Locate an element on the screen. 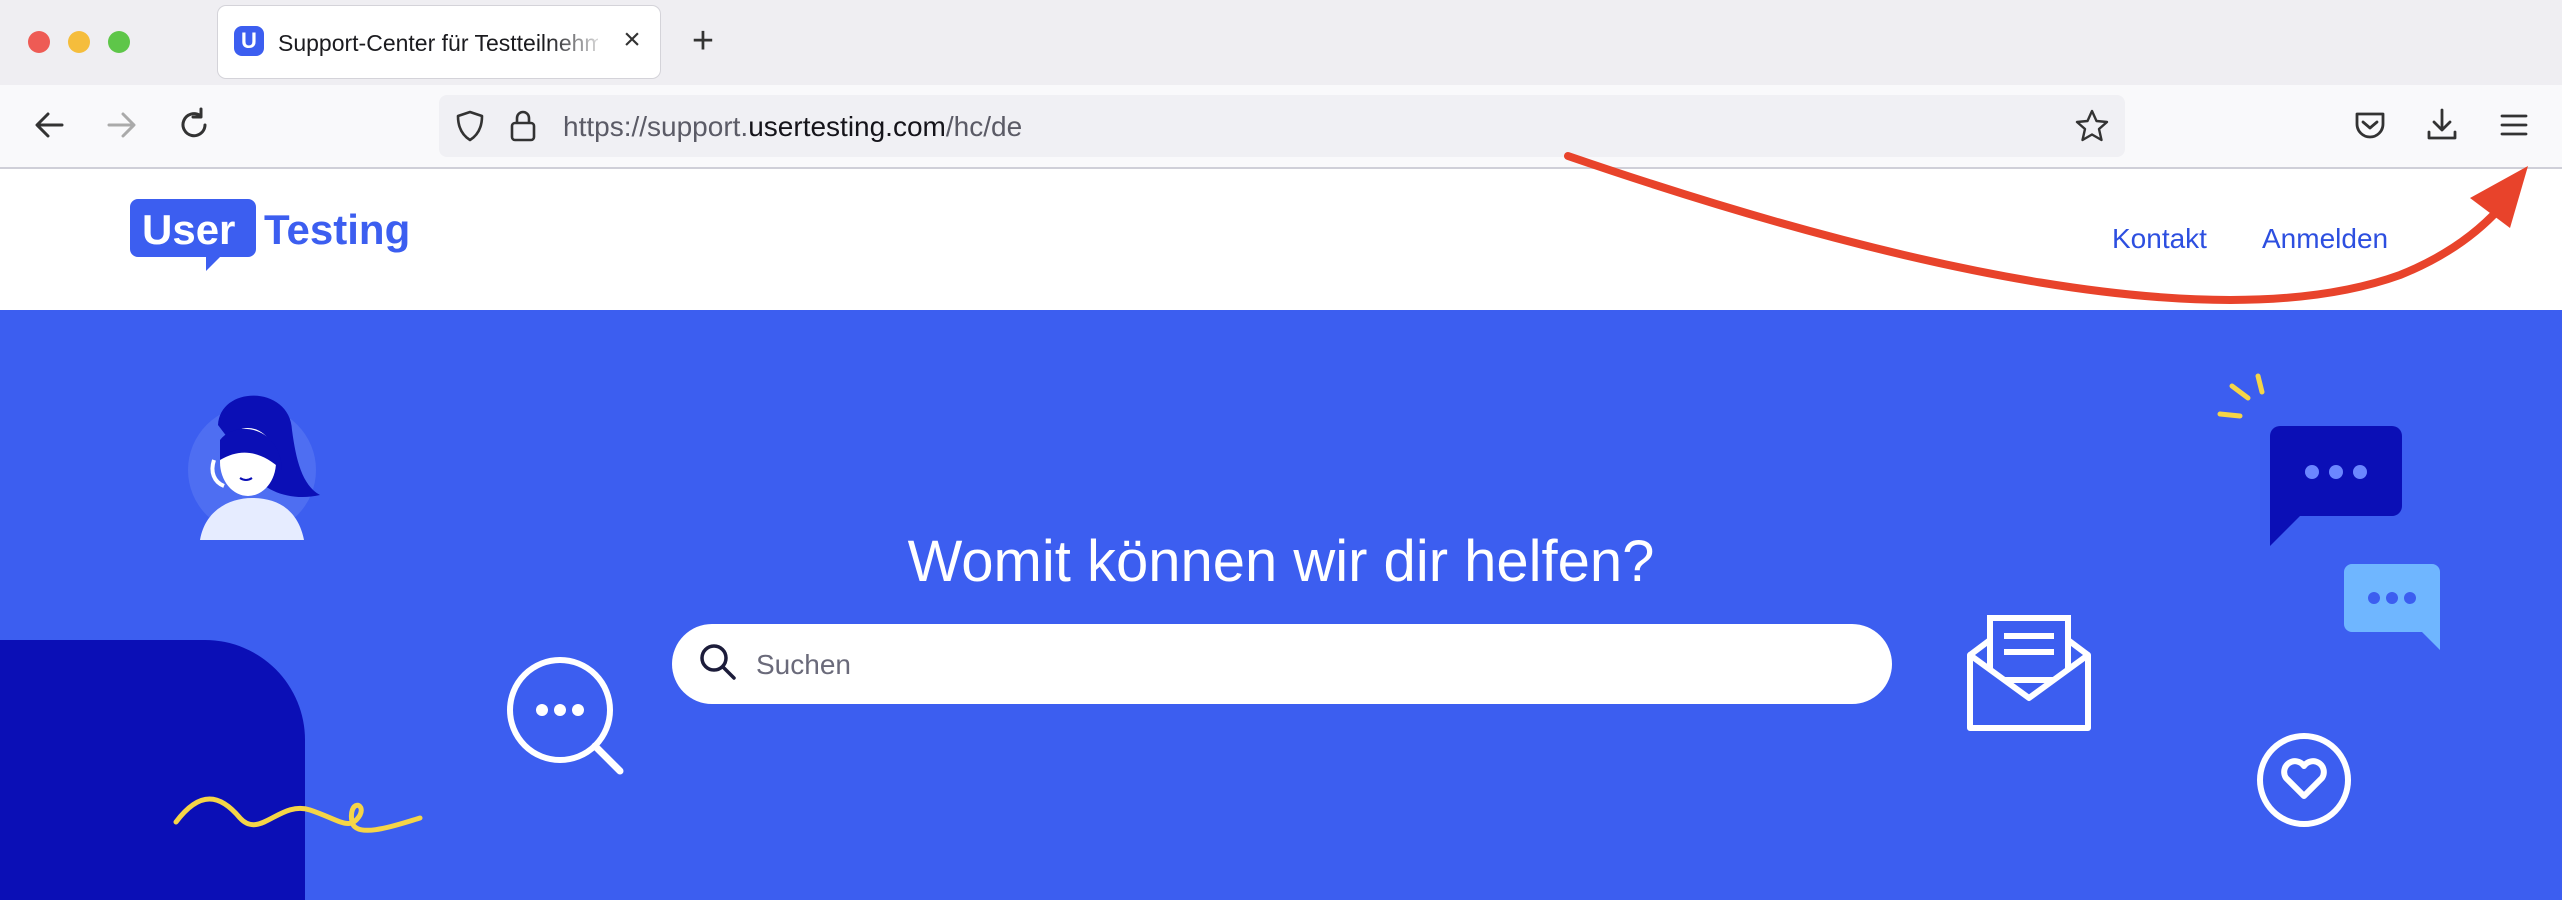 This screenshot has width=2562, height=900. annotation-arrow is located at coordinates (2046, 228).